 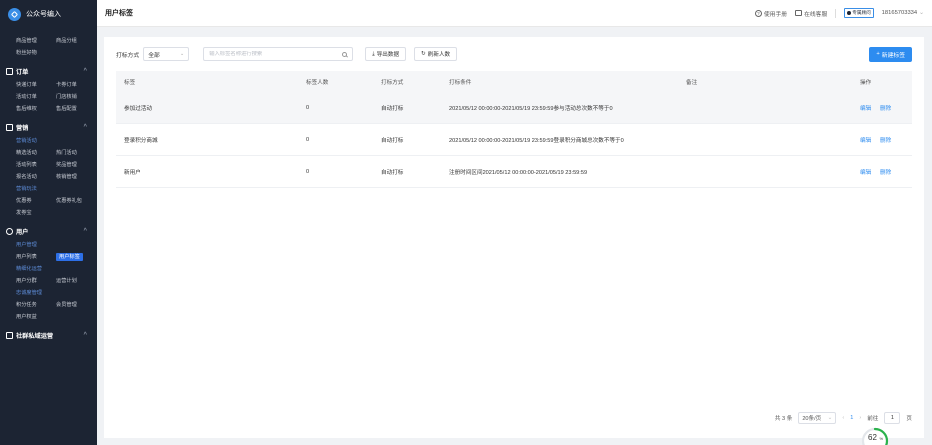 What do you see at coordinates (36, 53) in the screenshot?
I see `sidebar-item-fan-goods: 粉丝好物` at bounding box center [36, 53].